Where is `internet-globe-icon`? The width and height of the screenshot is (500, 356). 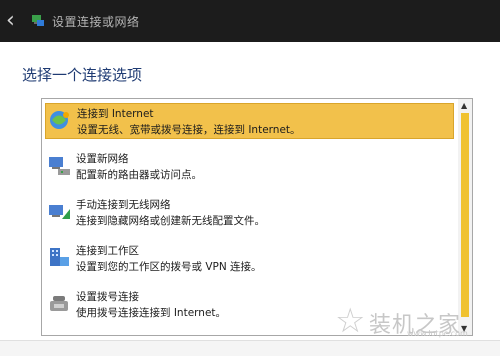
internet-globe-icon is located at coordinates (59, 120).